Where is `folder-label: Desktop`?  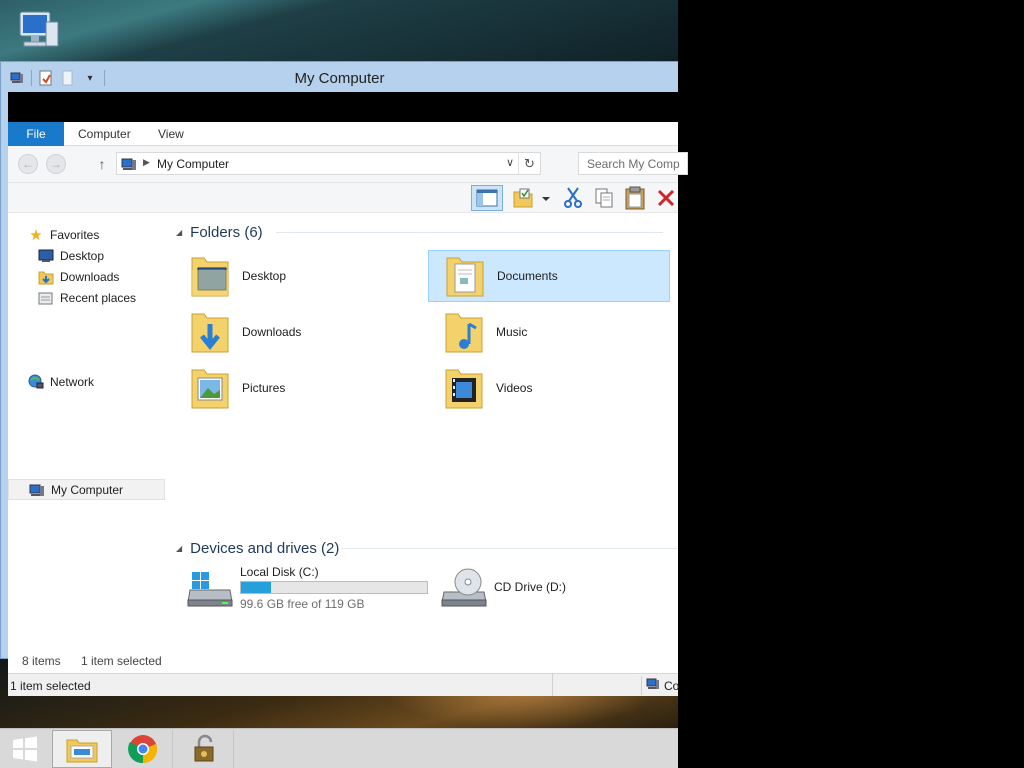 folder-label: Desktop is located at coordinates (264, 276).